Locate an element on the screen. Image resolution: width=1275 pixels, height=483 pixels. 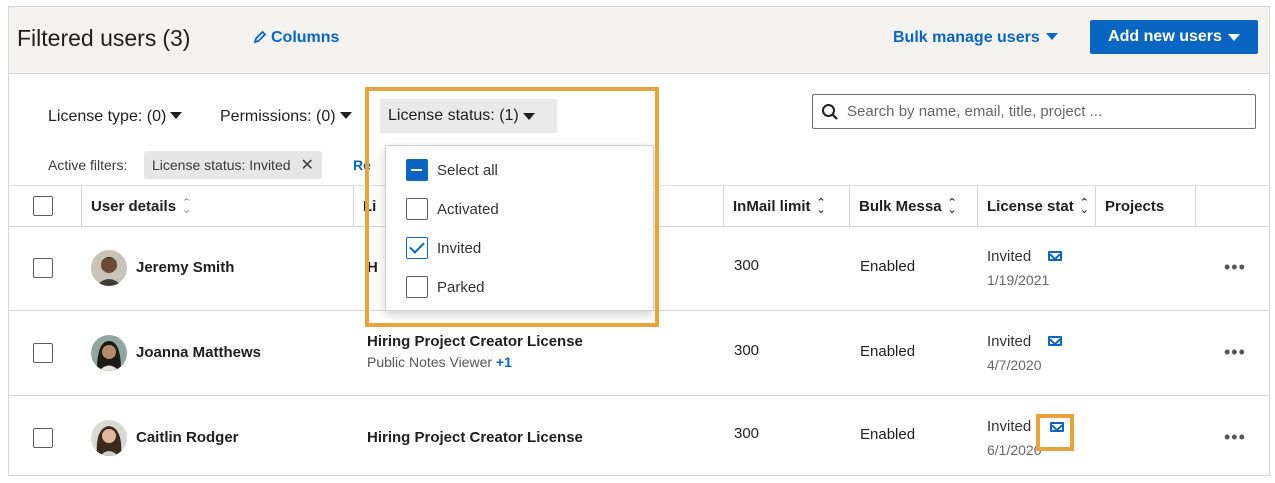
user-name: Jeremy Smith is located at coordinates (185, 267).